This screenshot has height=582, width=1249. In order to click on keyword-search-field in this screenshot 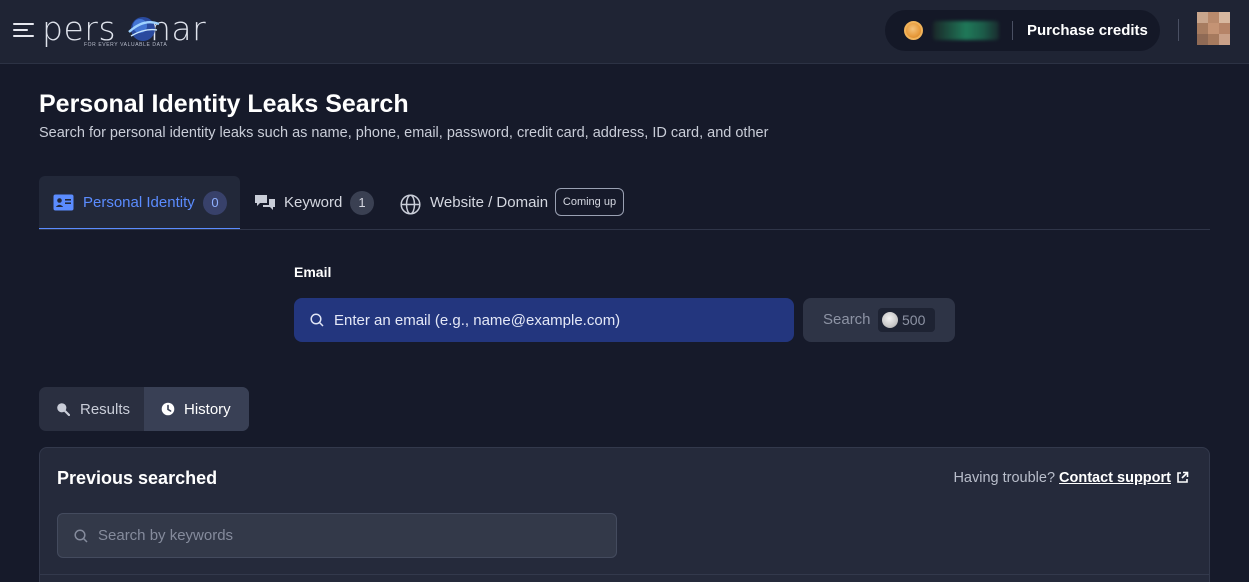, I will do `click(337, 535)`.